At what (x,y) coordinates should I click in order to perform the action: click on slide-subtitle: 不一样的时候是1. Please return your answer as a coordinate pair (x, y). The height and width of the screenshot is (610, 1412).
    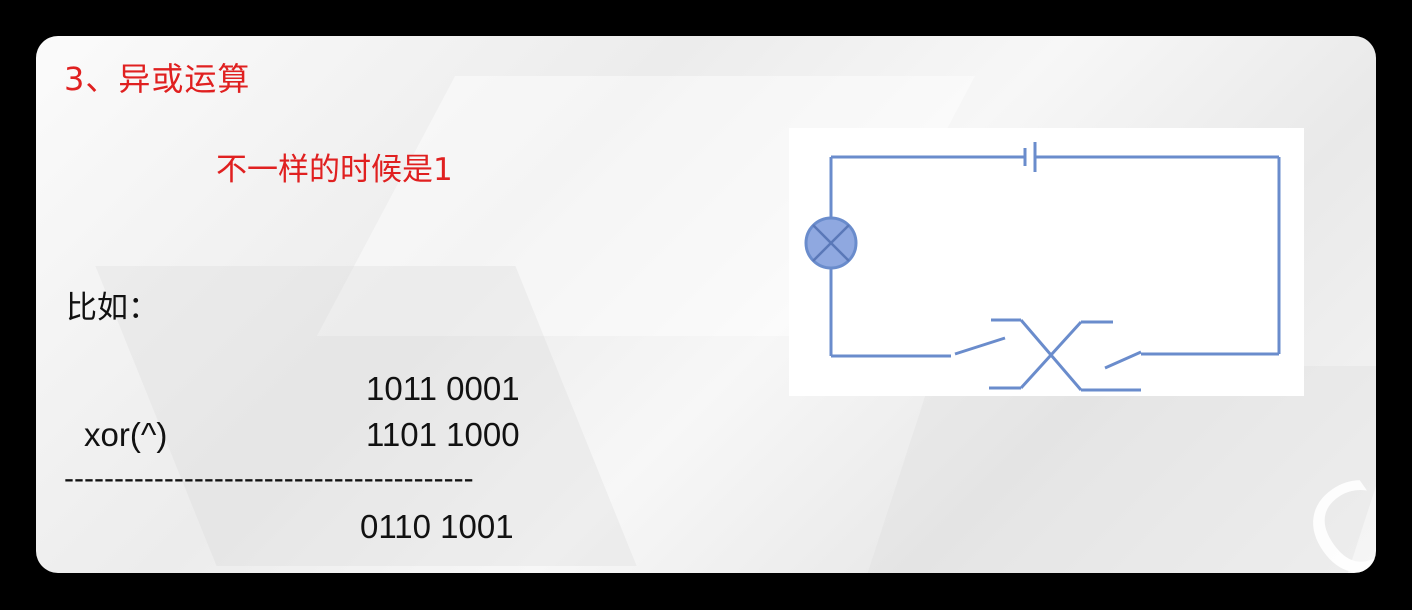
    Looking at the image, I should click on (334, 170).